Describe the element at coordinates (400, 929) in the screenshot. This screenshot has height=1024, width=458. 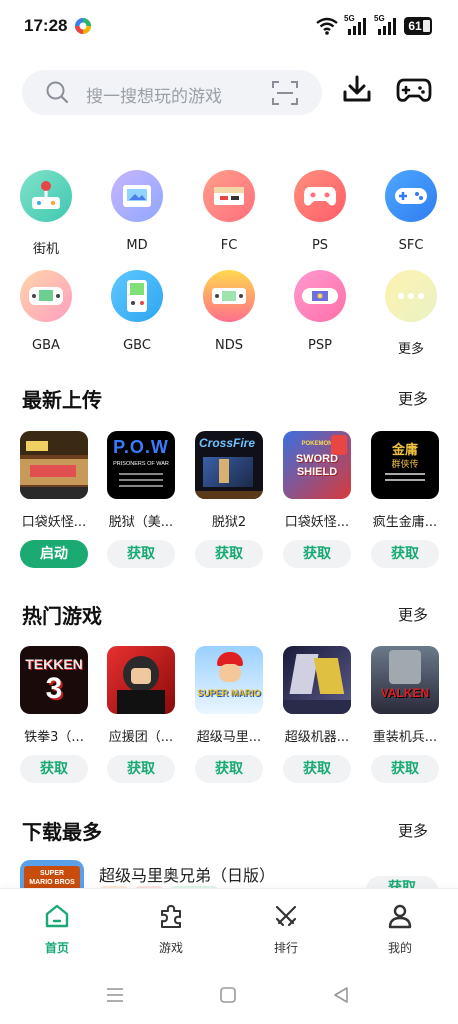
I see `nav-profile: 我的` at that location.